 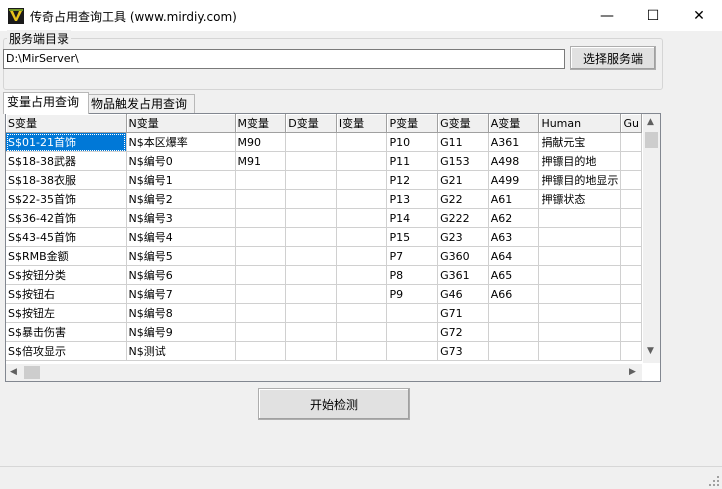 What do you see at coordinates (514, 275) in the screenshot?
I see `table-cell: A65` at bounding box center [514, 275].